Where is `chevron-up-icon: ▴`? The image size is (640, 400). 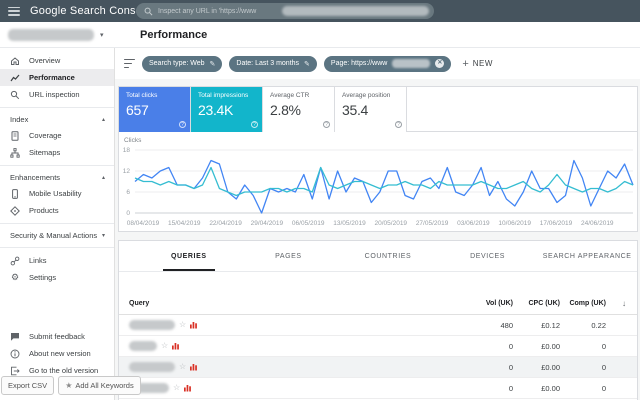
chevron-up-icon: ▴ is located at coordinates (103, 120).